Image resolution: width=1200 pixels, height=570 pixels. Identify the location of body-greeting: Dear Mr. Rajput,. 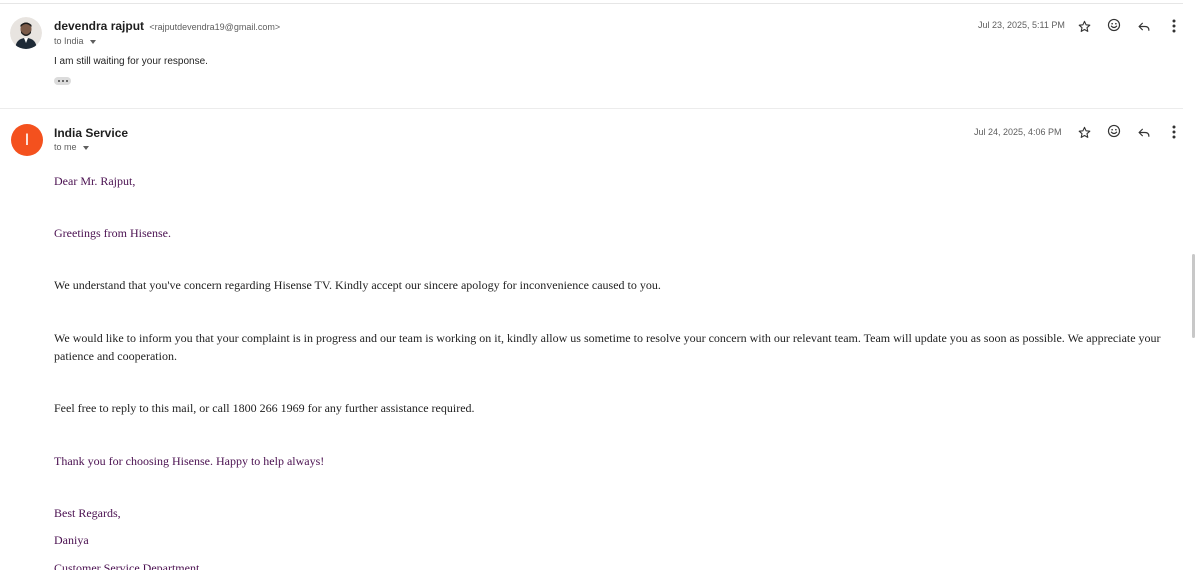
(95, 181).